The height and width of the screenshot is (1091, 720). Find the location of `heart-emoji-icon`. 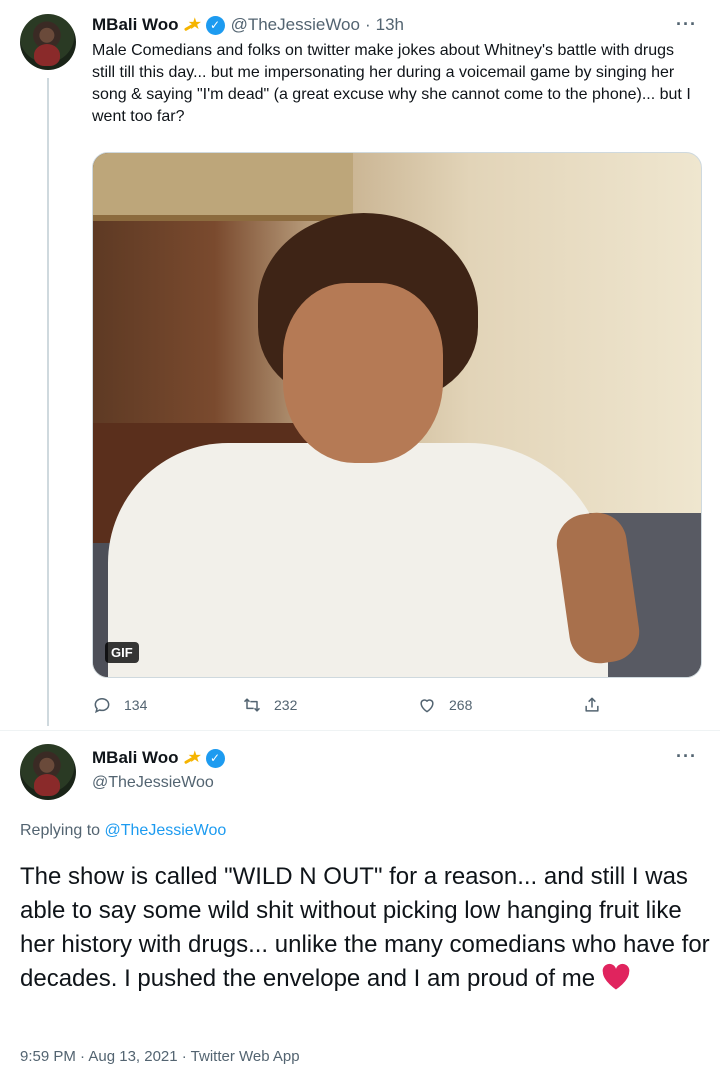

heart-emoji-icon is located at coordinates (616, 976).